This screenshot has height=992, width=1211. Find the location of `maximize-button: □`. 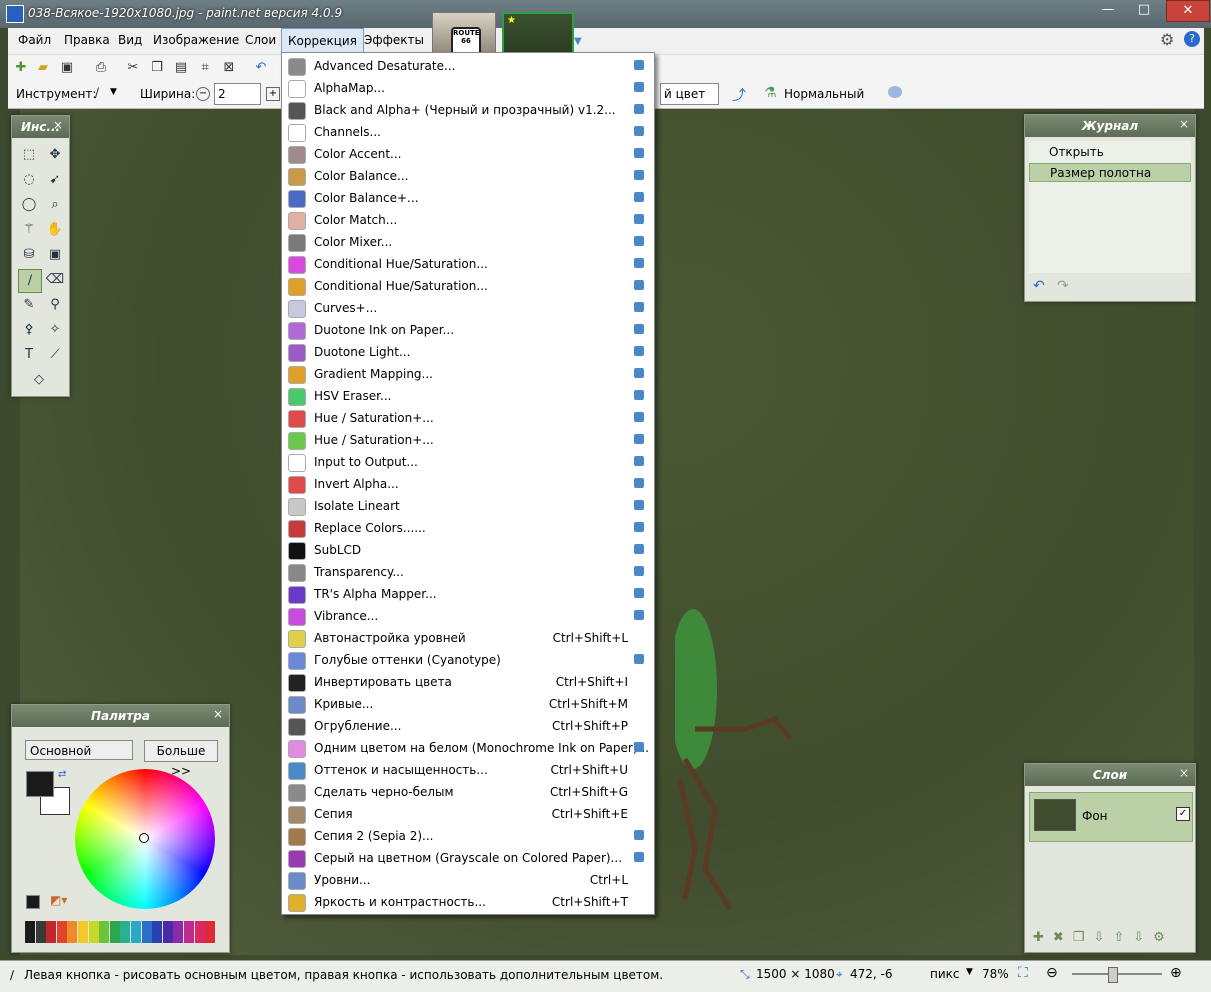

maximize-button: □ is located at coordinates (1144, 10).